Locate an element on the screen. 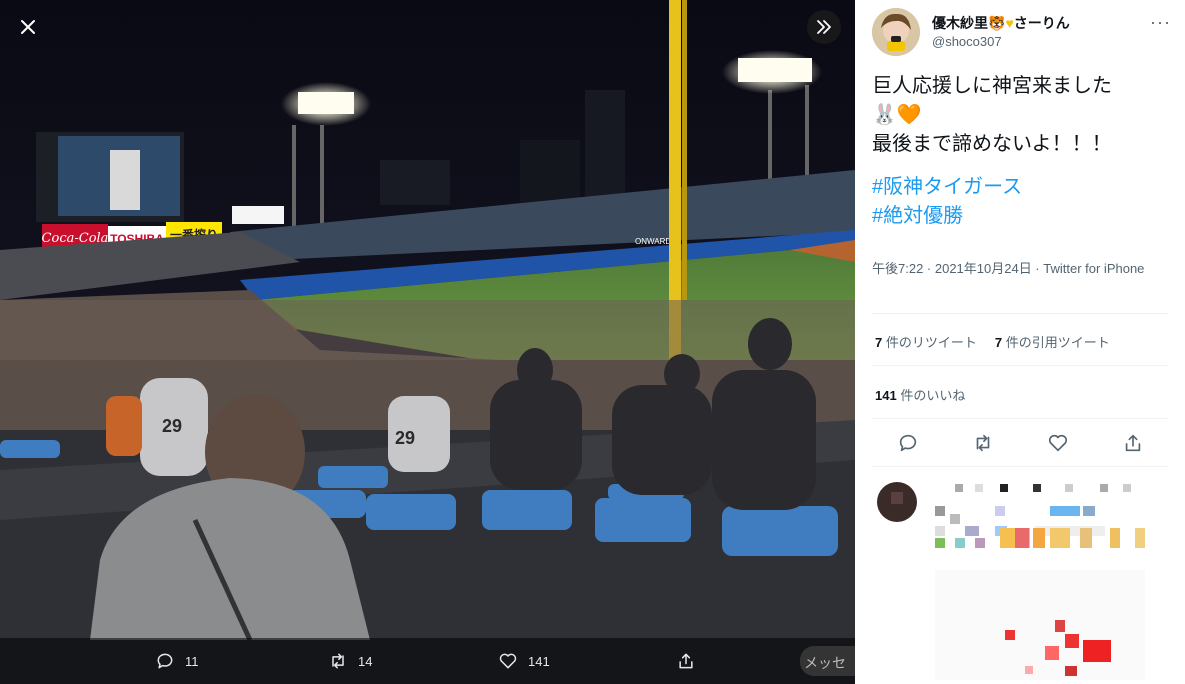  likes-stat: 141 件のいいね is located at coordinates (920, 394).